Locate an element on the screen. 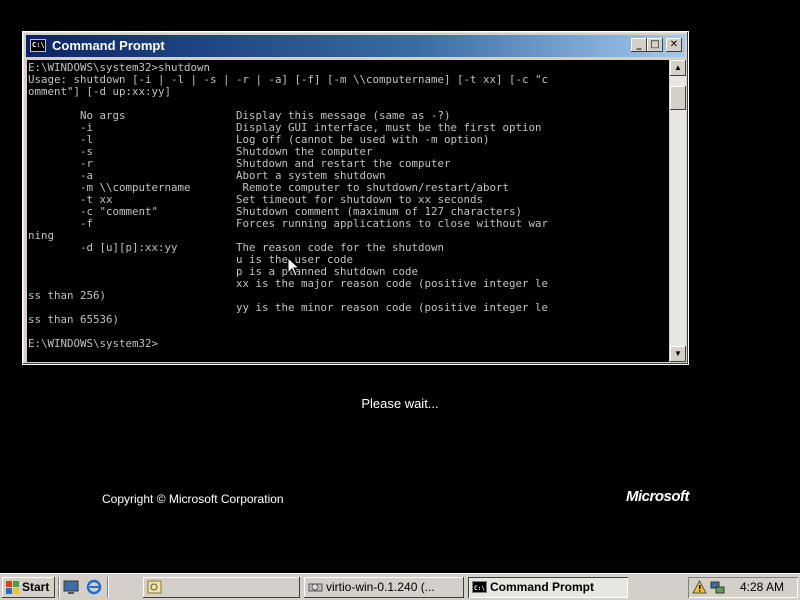  maximize-button: □ is located at coordinates (655, 45).